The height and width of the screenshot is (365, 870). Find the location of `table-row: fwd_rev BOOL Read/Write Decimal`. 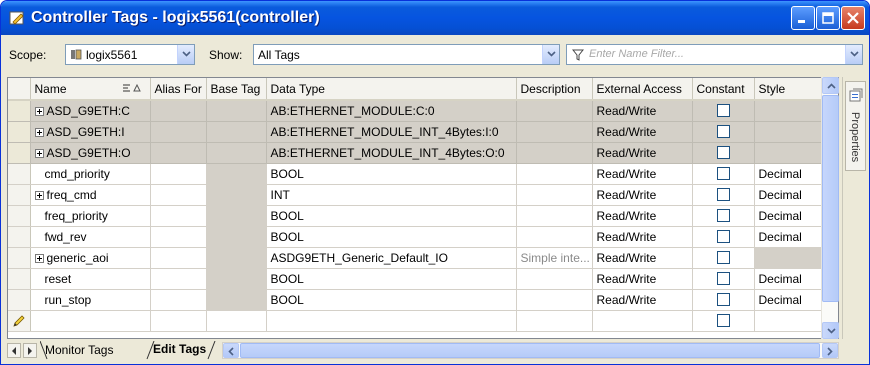

table-row: fwd_rev BOOL Read/Write Decimal is located at coordinates (423, 237).